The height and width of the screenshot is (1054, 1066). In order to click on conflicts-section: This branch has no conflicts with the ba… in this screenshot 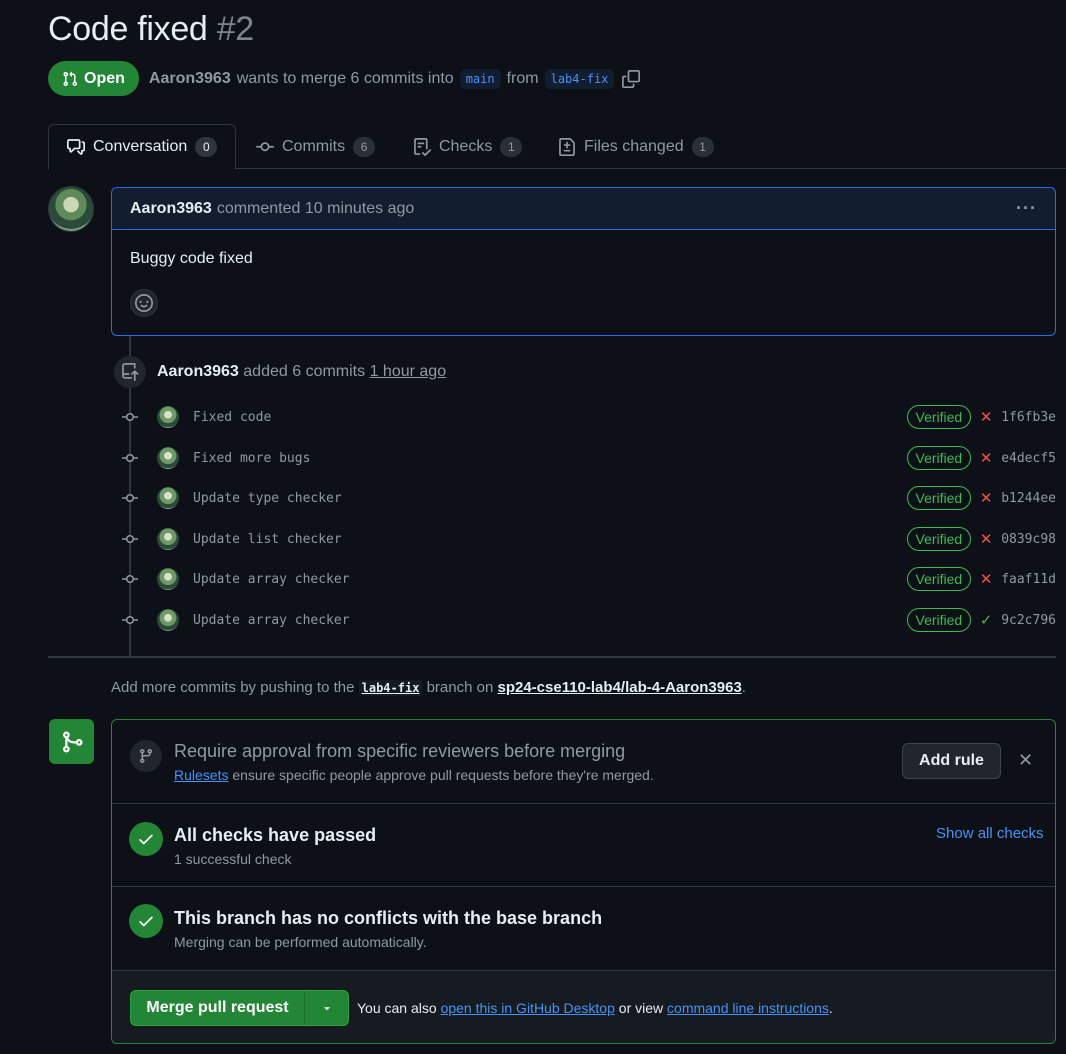, I will do `click(583, 929)`.